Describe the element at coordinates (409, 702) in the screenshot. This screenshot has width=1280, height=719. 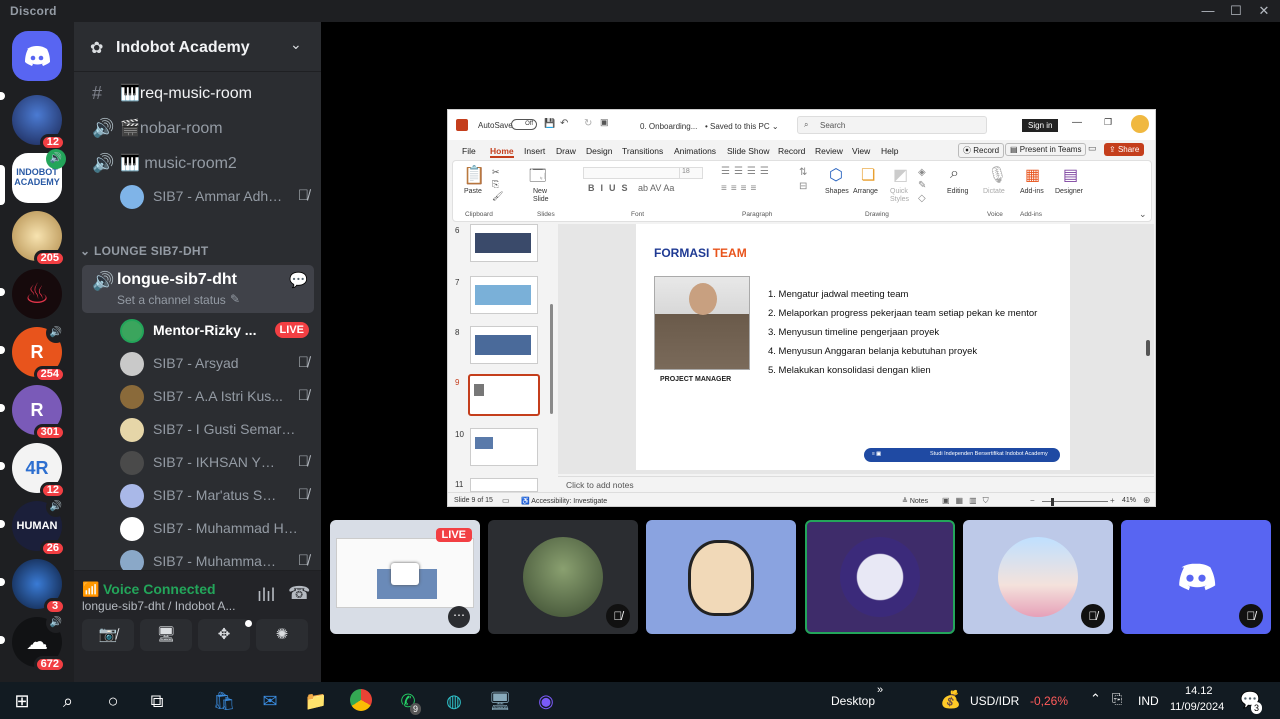
I see `whatsapp-icon: ✆ 9` at that location.